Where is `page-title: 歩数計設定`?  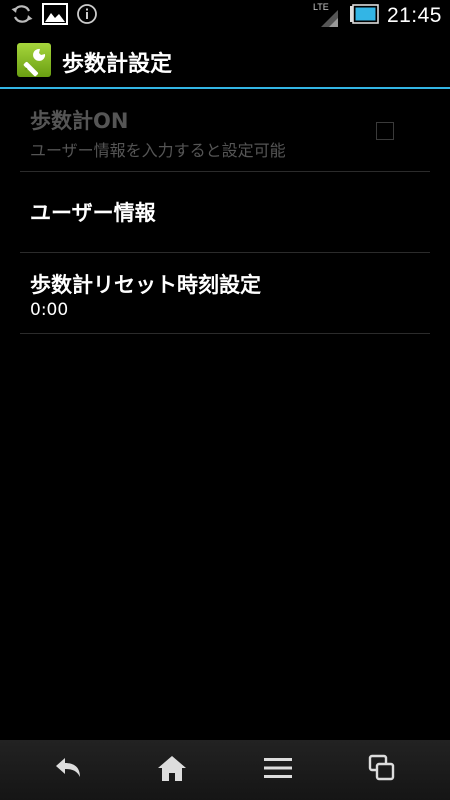
page-title: 歩数計設定 is located at coordinates (117, 64).